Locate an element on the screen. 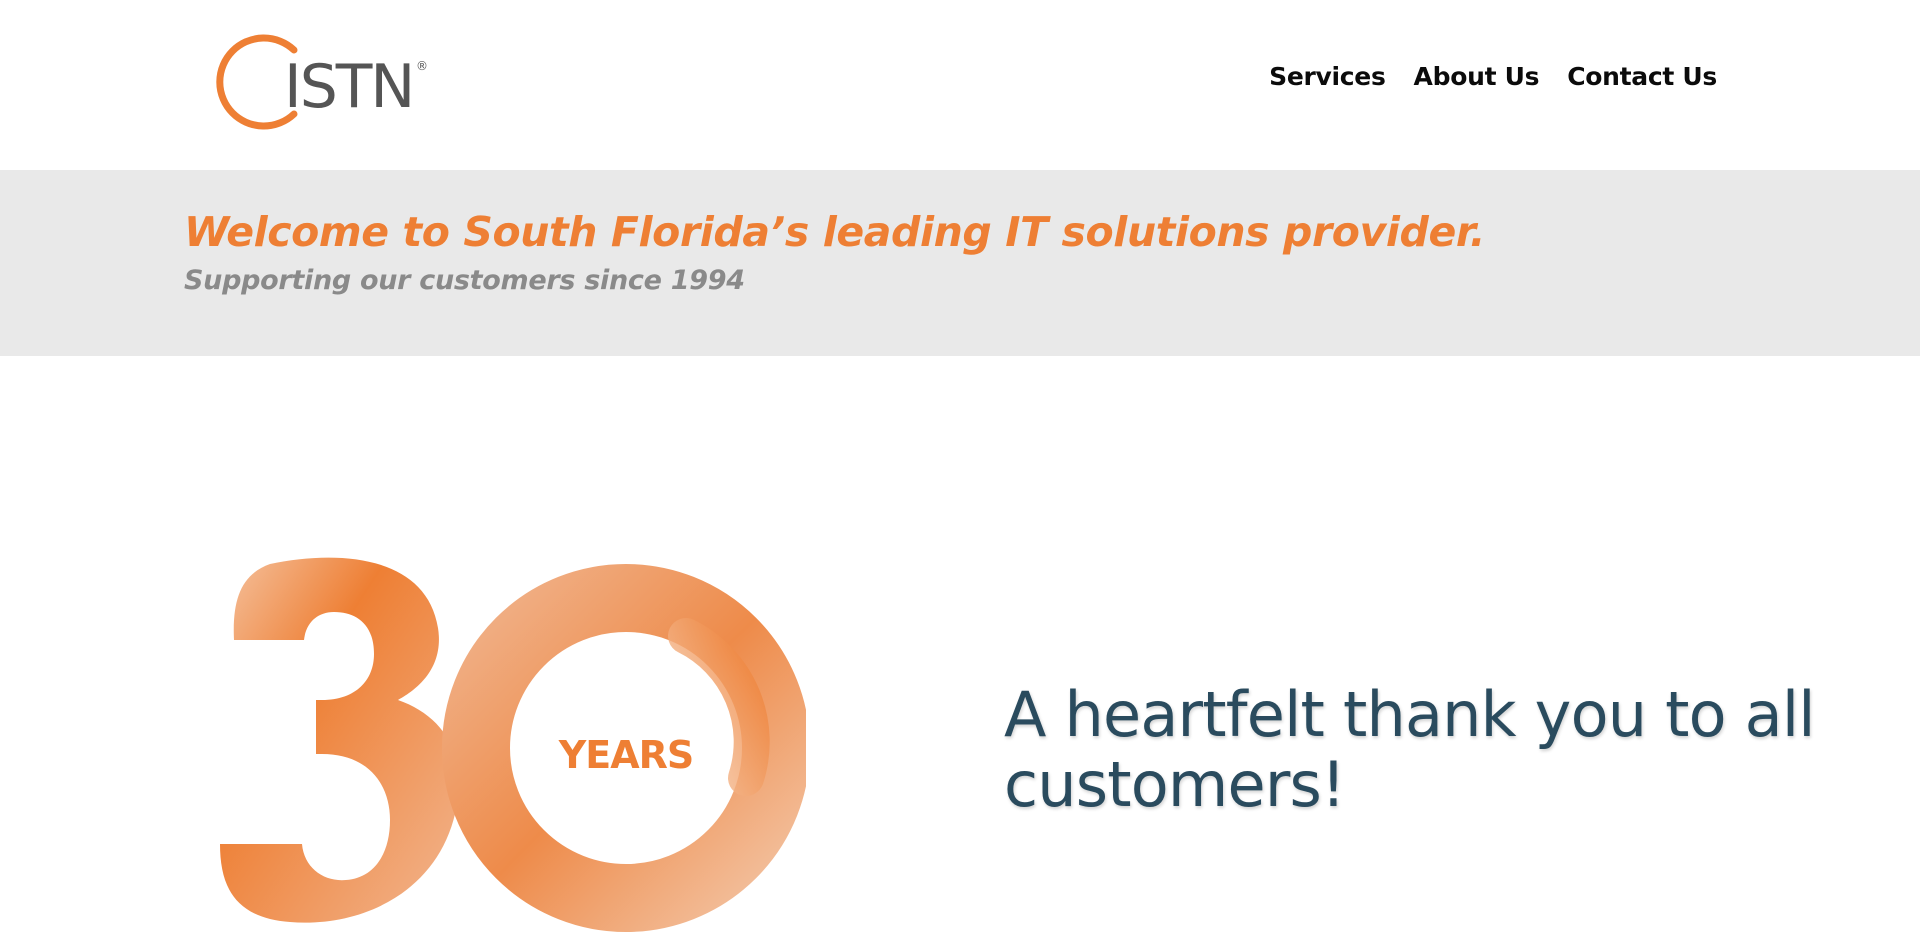 The width and height of the screenshot is (1920, 942). istn-logo-graphic: ISTN ® is located at coordinates (322, 82).